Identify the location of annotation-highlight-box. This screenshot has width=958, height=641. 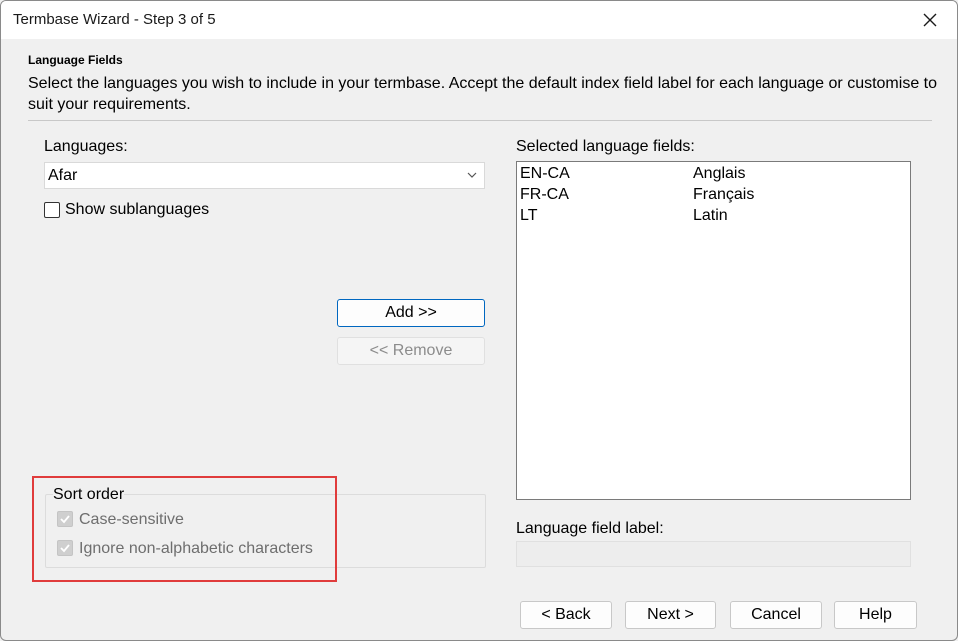
(184, 529).